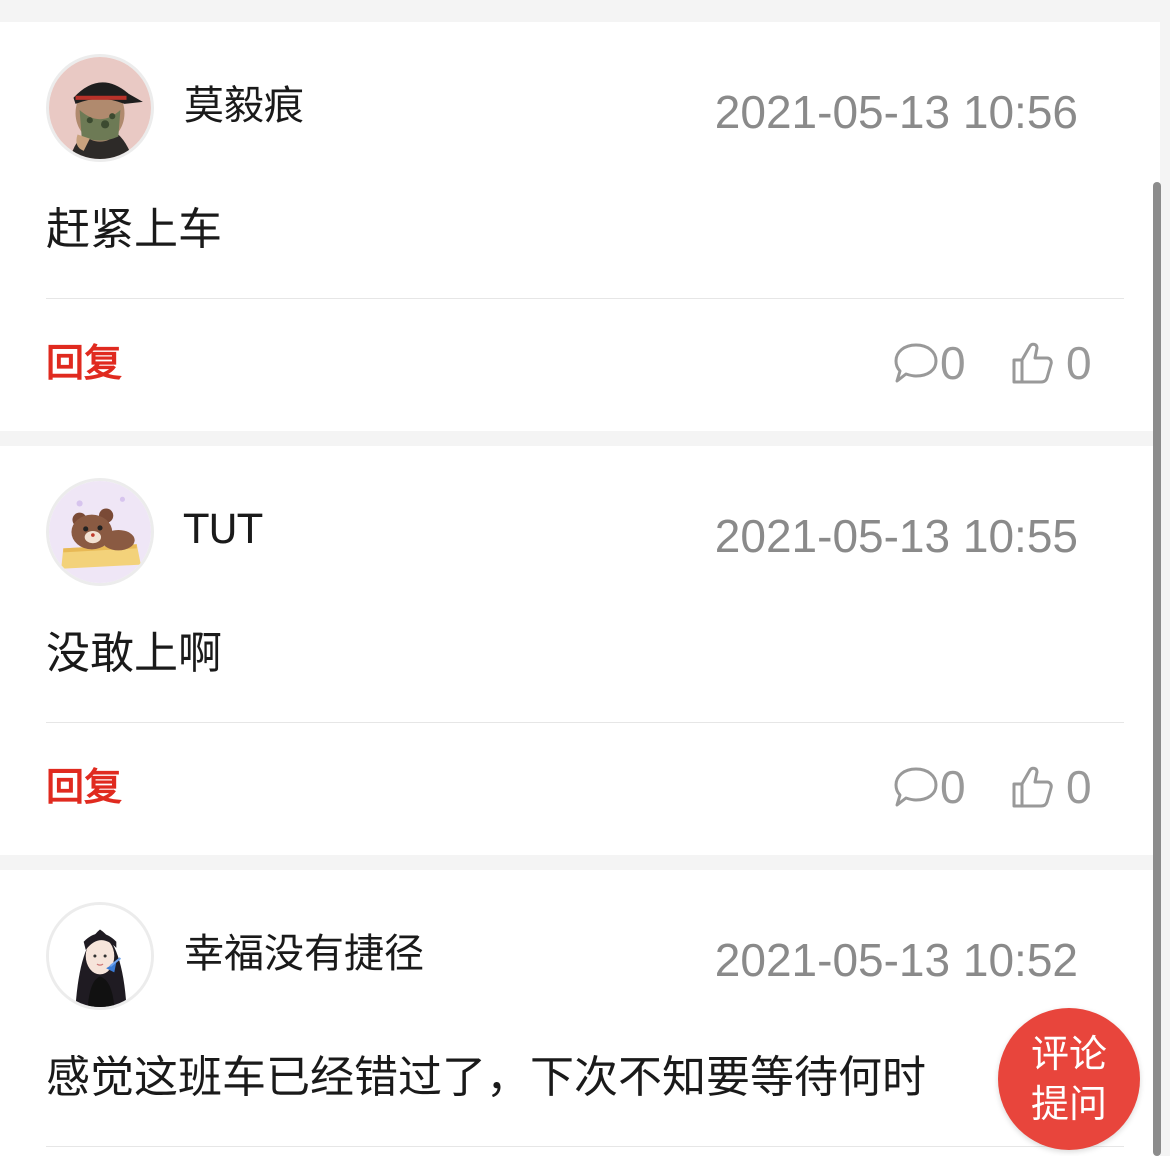 The width and height of the screenshot is (1170, 1156). I want to click on comment-text: 感觉这班车已经错过了，下次不知要等待何时, so click(486, 1077).